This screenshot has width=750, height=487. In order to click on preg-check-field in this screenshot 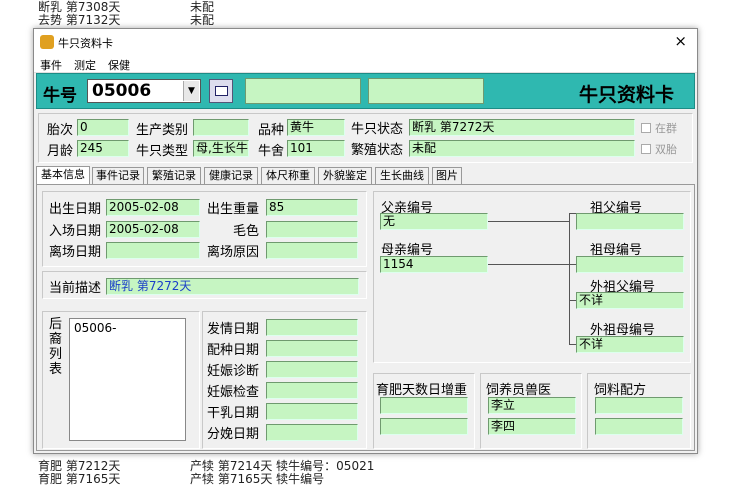, I will do `click(312, 390)`.